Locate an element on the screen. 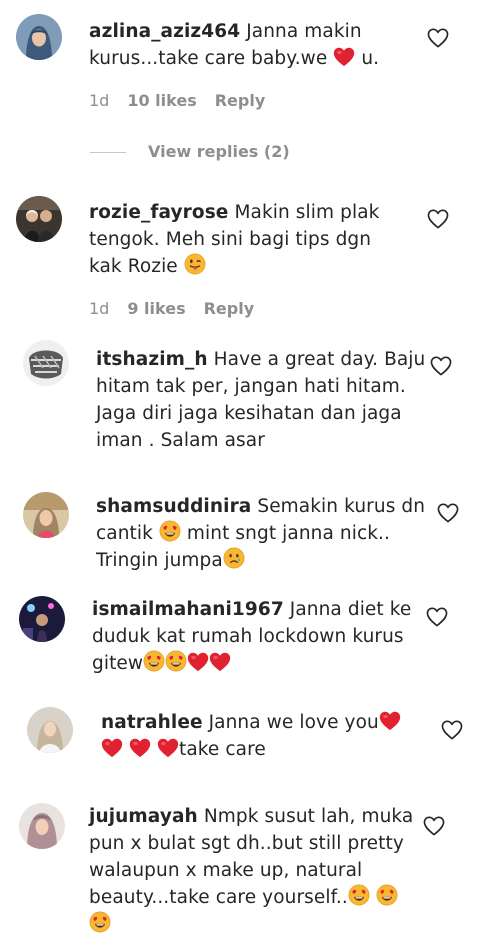 This screenshot has height=940, width=486. comment-body: gitew is located at coordinates (118, 663).